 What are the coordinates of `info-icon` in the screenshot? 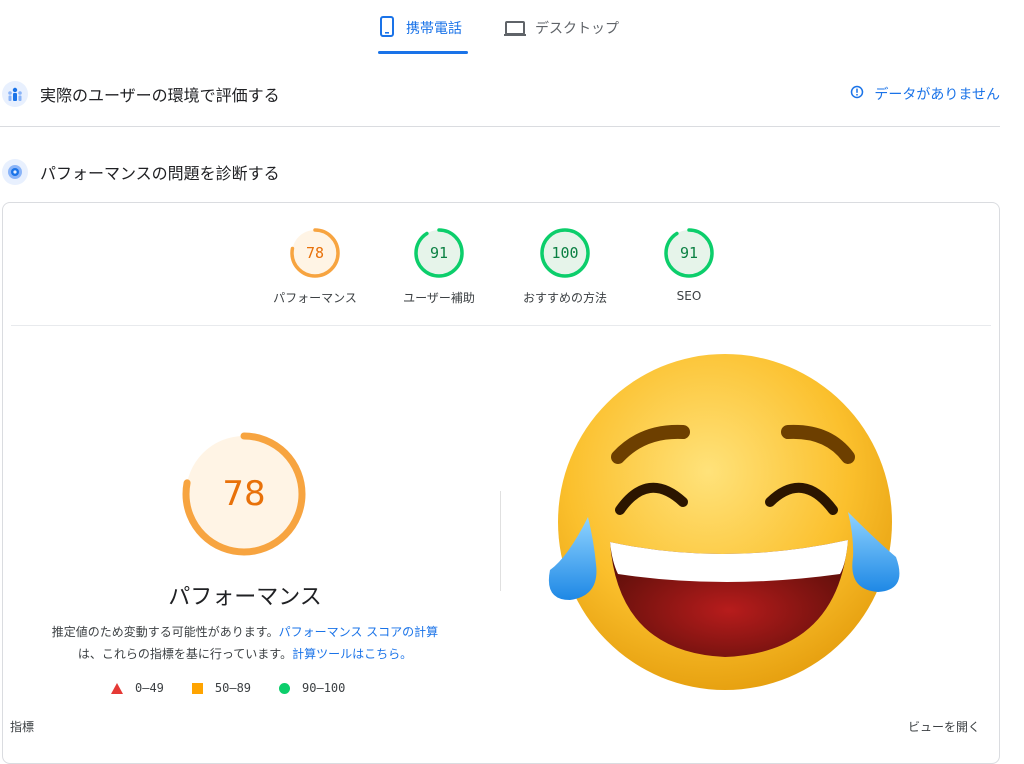 It's located at (857, 94).